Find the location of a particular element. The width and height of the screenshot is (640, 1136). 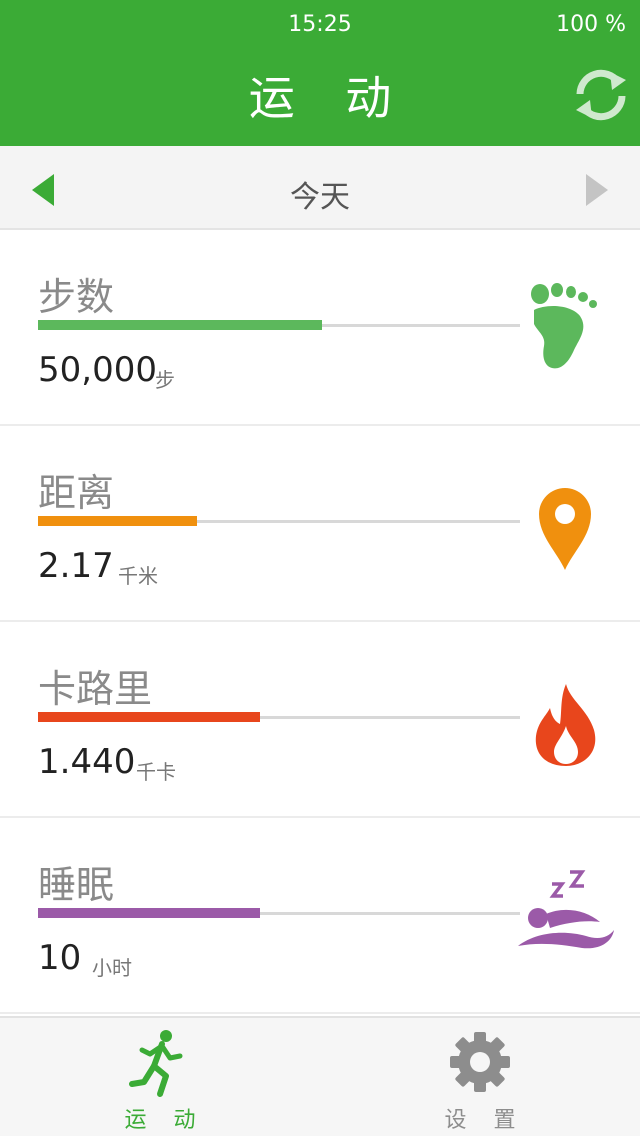

metric-value: 10 is located at coordinates (60, 958).